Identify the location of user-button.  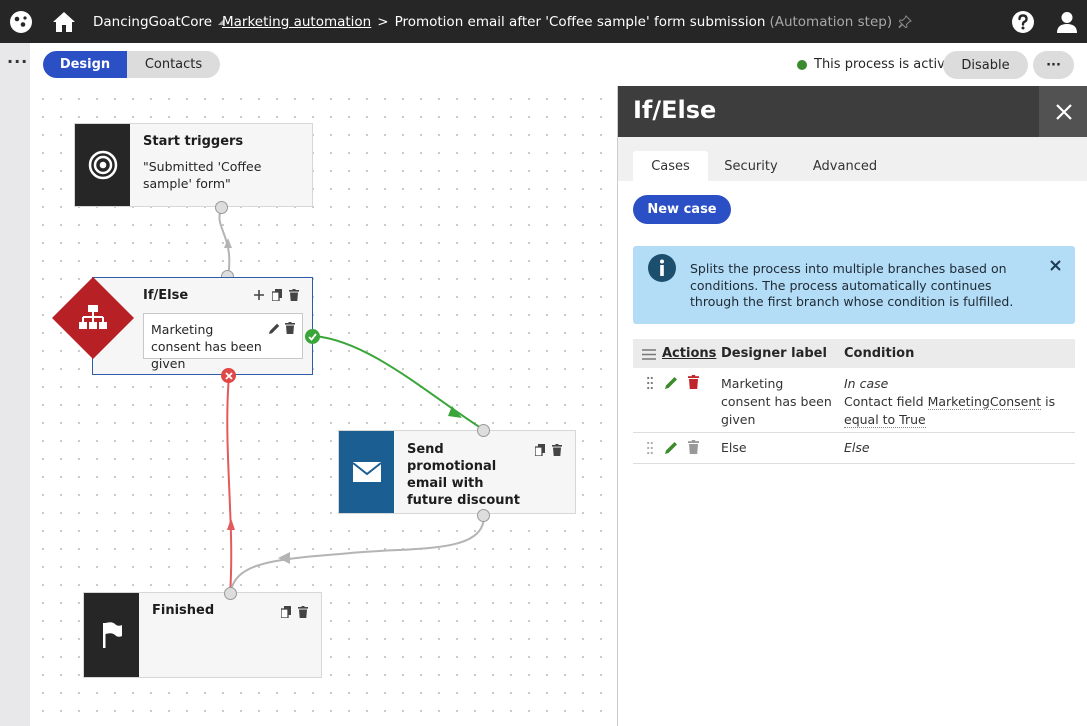
(1067, 21).